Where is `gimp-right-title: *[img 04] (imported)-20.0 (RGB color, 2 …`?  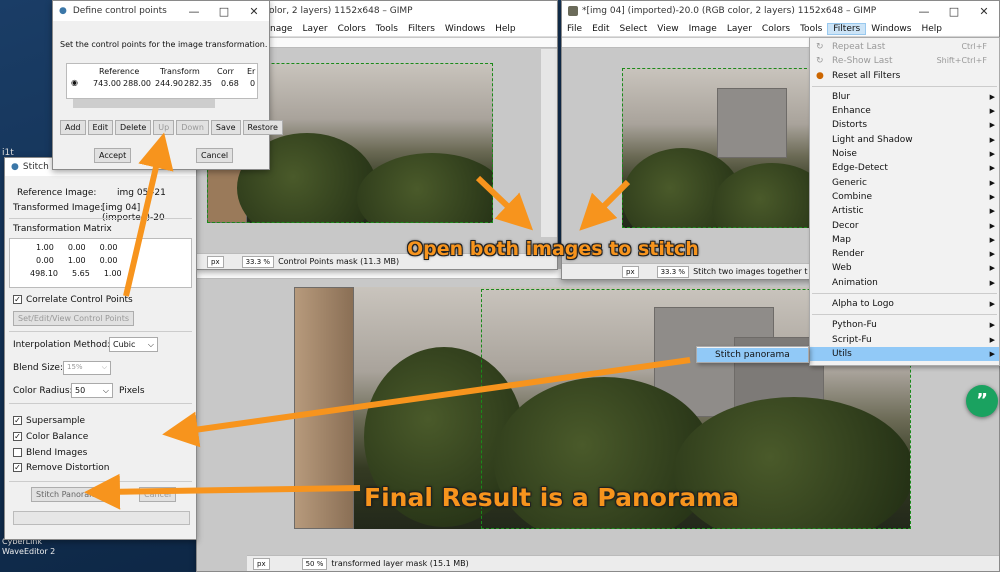
gimp-right-title: *[img 04] (imported)-20.0 (RGB color, 2 … is located at coordinates (729, 11).